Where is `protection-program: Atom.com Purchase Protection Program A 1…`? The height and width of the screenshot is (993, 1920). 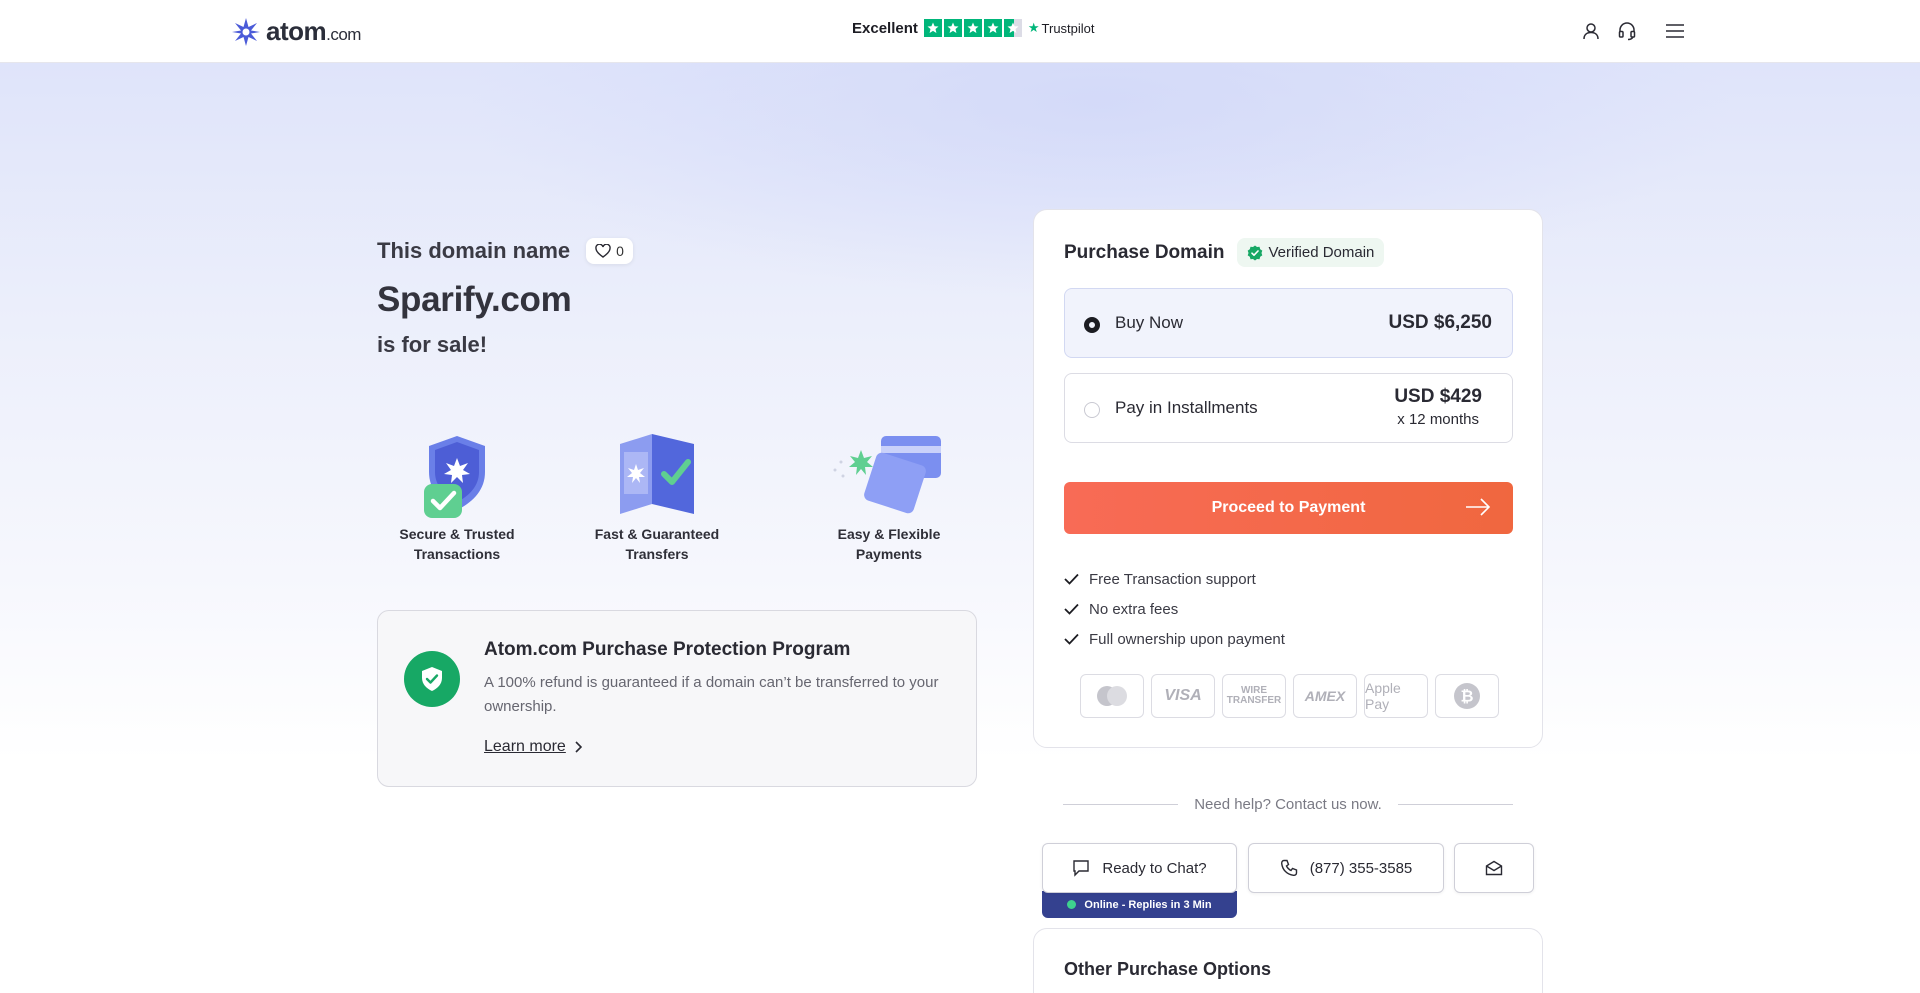
protection-program: Atom.com Purchase Protection Program A 1… is located at coordinates (677, 698).